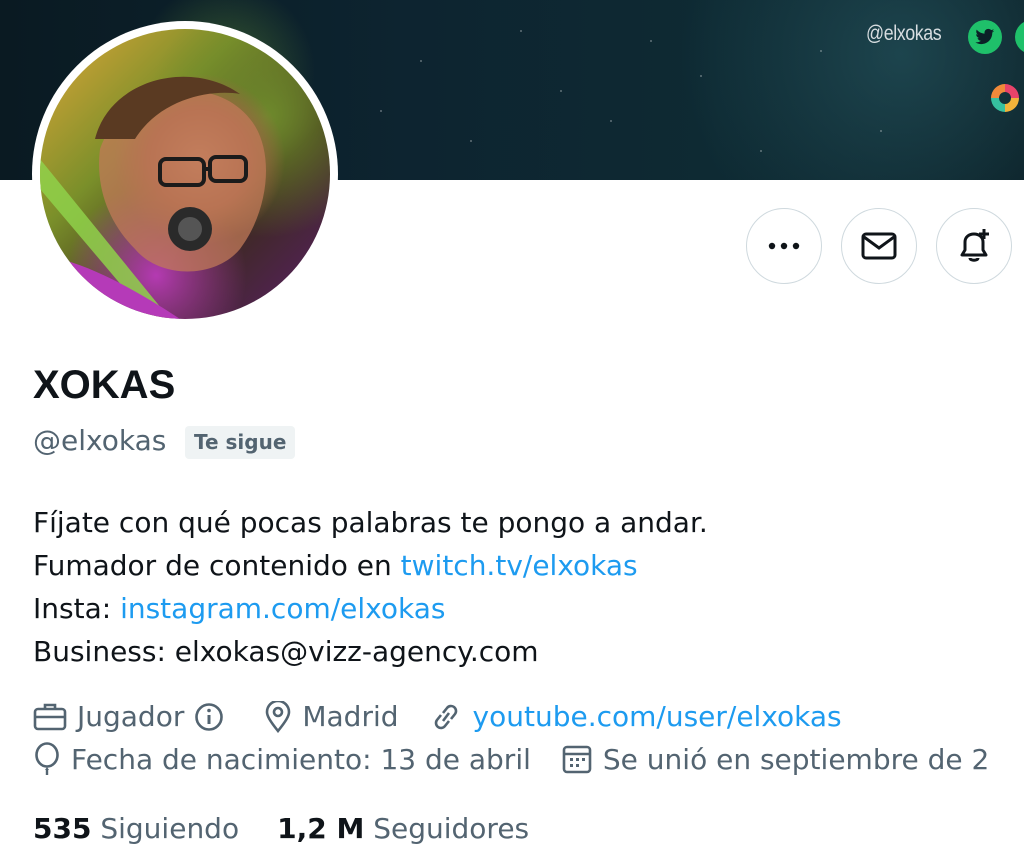 The image size is (1024, 857). I want to click on following-label: Siguiendo, so click(170, 828).